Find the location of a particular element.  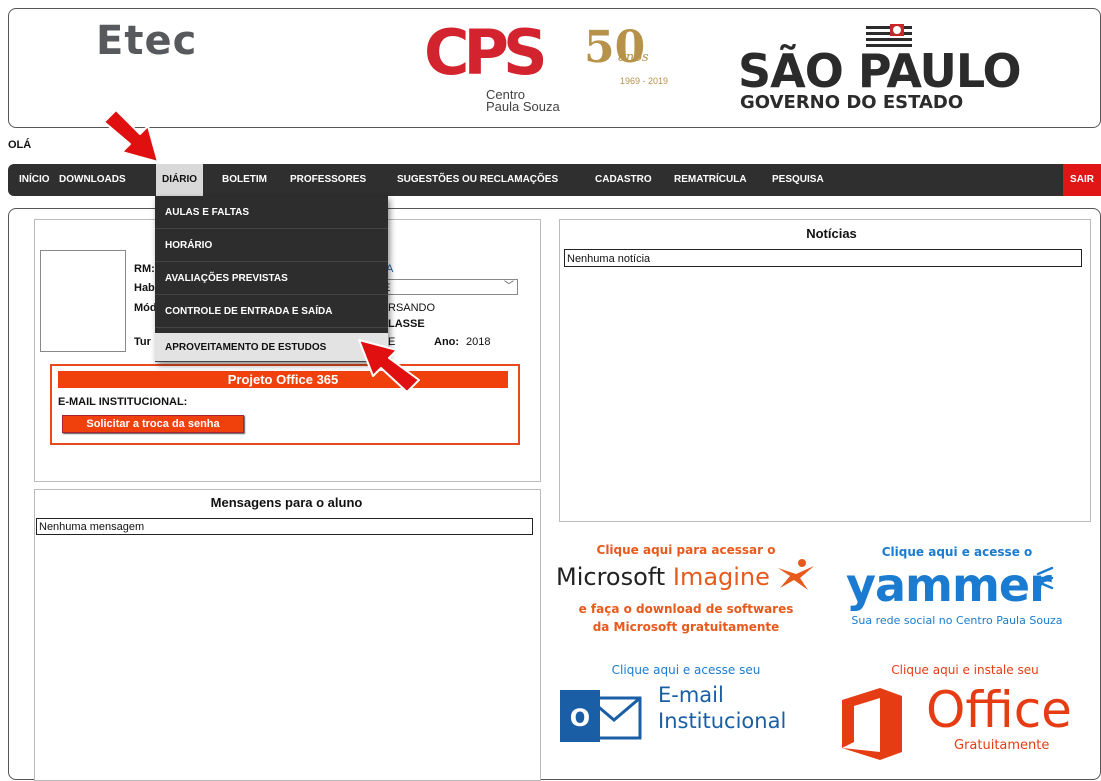

nav-boletim: BOLETIM is located at coordinates (244, 180).